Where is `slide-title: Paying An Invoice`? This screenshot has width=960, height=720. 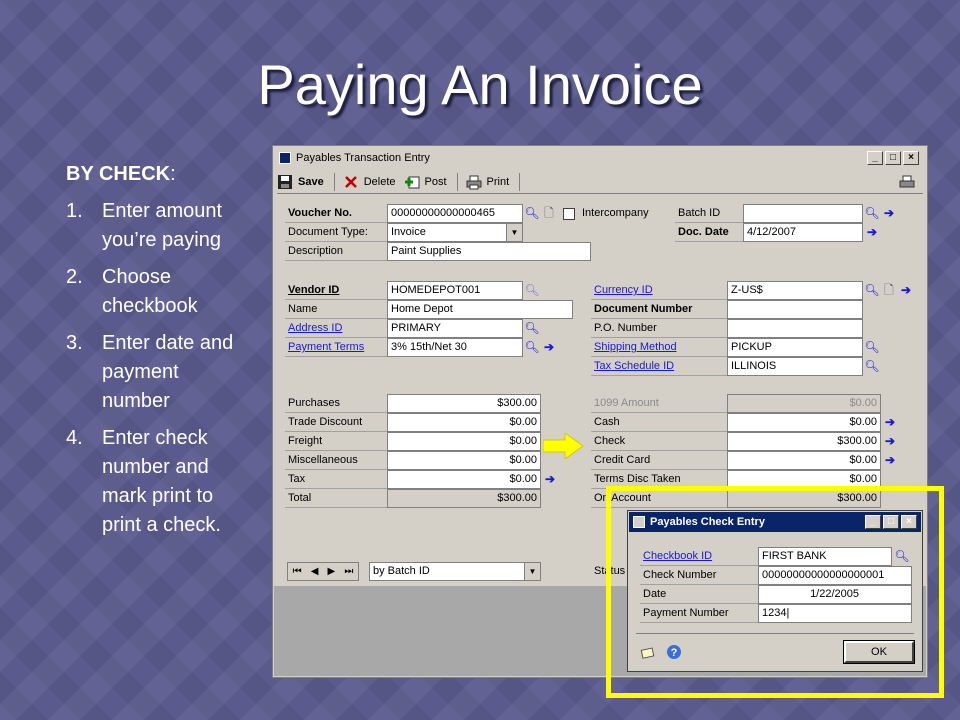 slide-title: Paying An Invoice is located at coordinates (480, 84).